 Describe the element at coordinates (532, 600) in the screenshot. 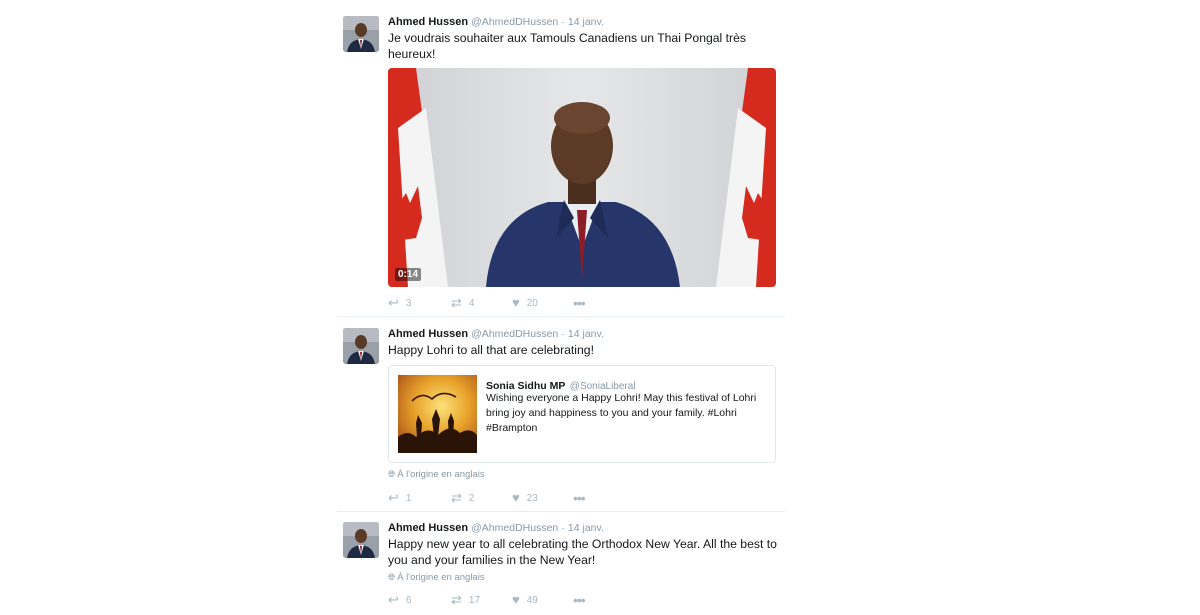

I see `like-count: 49` at that location.